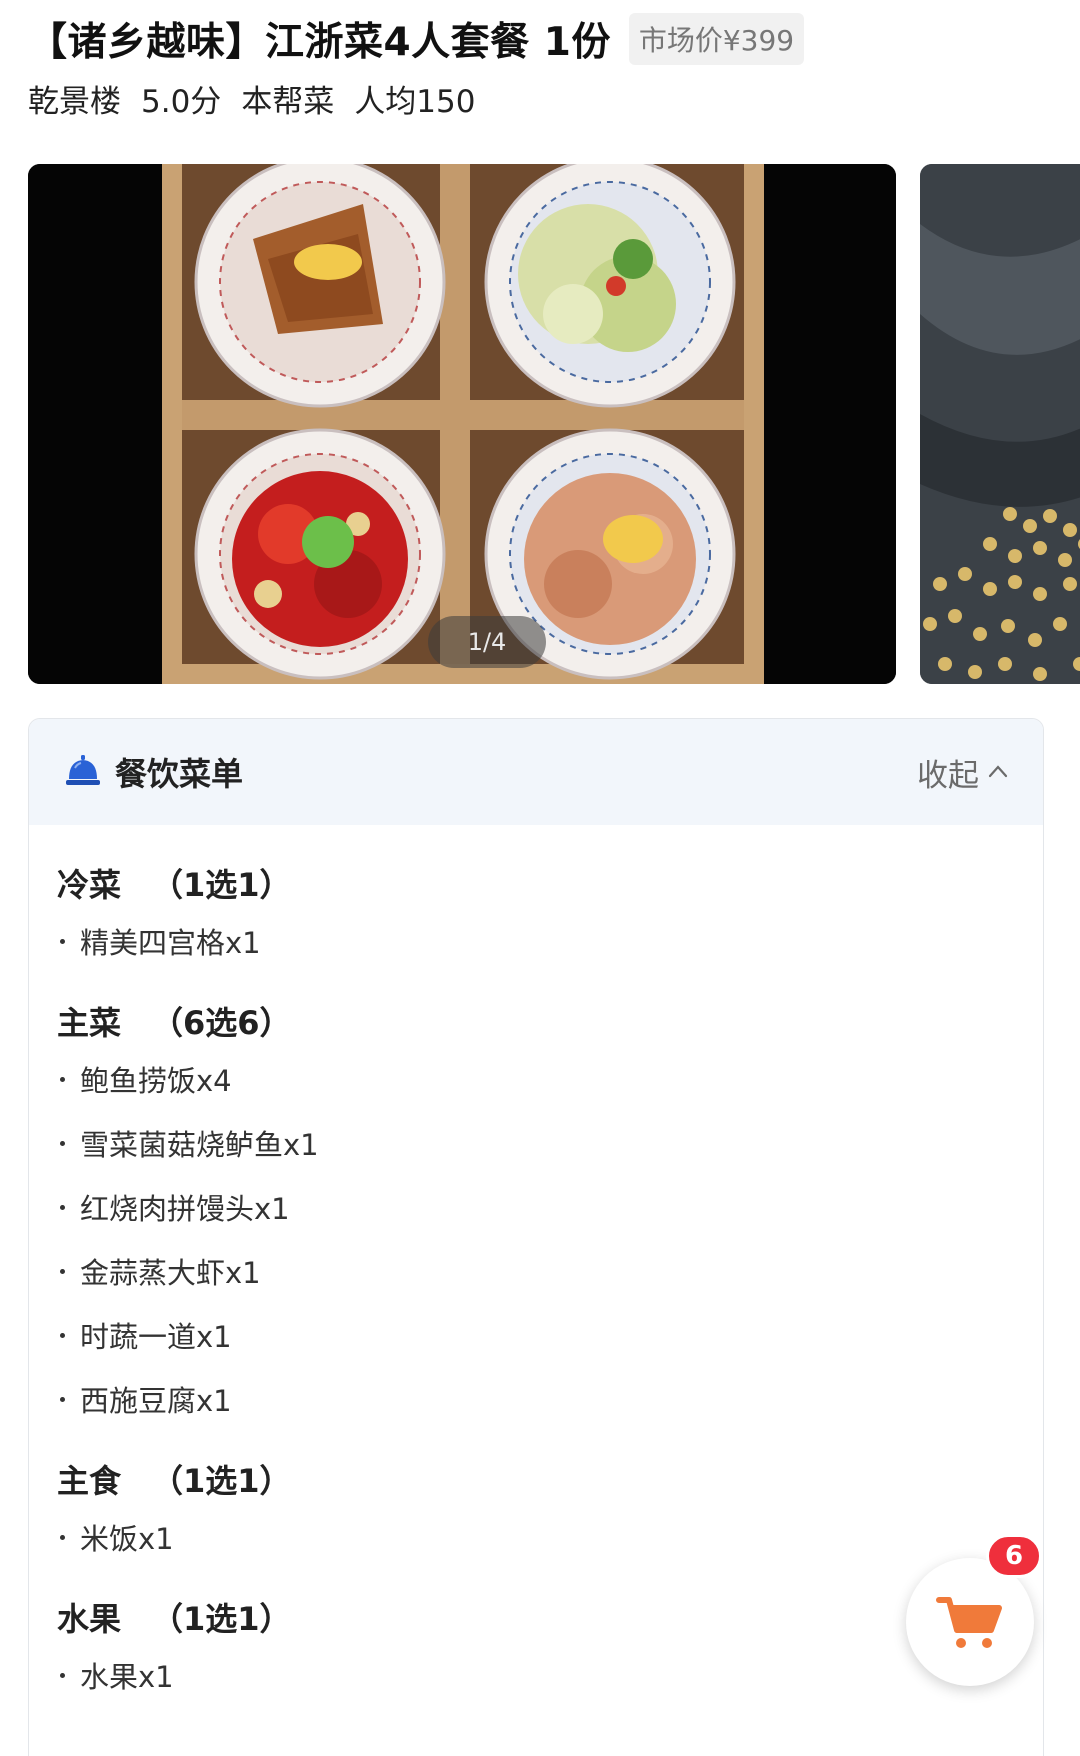 The height and width of the screenshot is (1756, 1080). Describe the element at coordinates (415, 101) in the screenshot. I see `shop-avg-price: 人均150` at that location.